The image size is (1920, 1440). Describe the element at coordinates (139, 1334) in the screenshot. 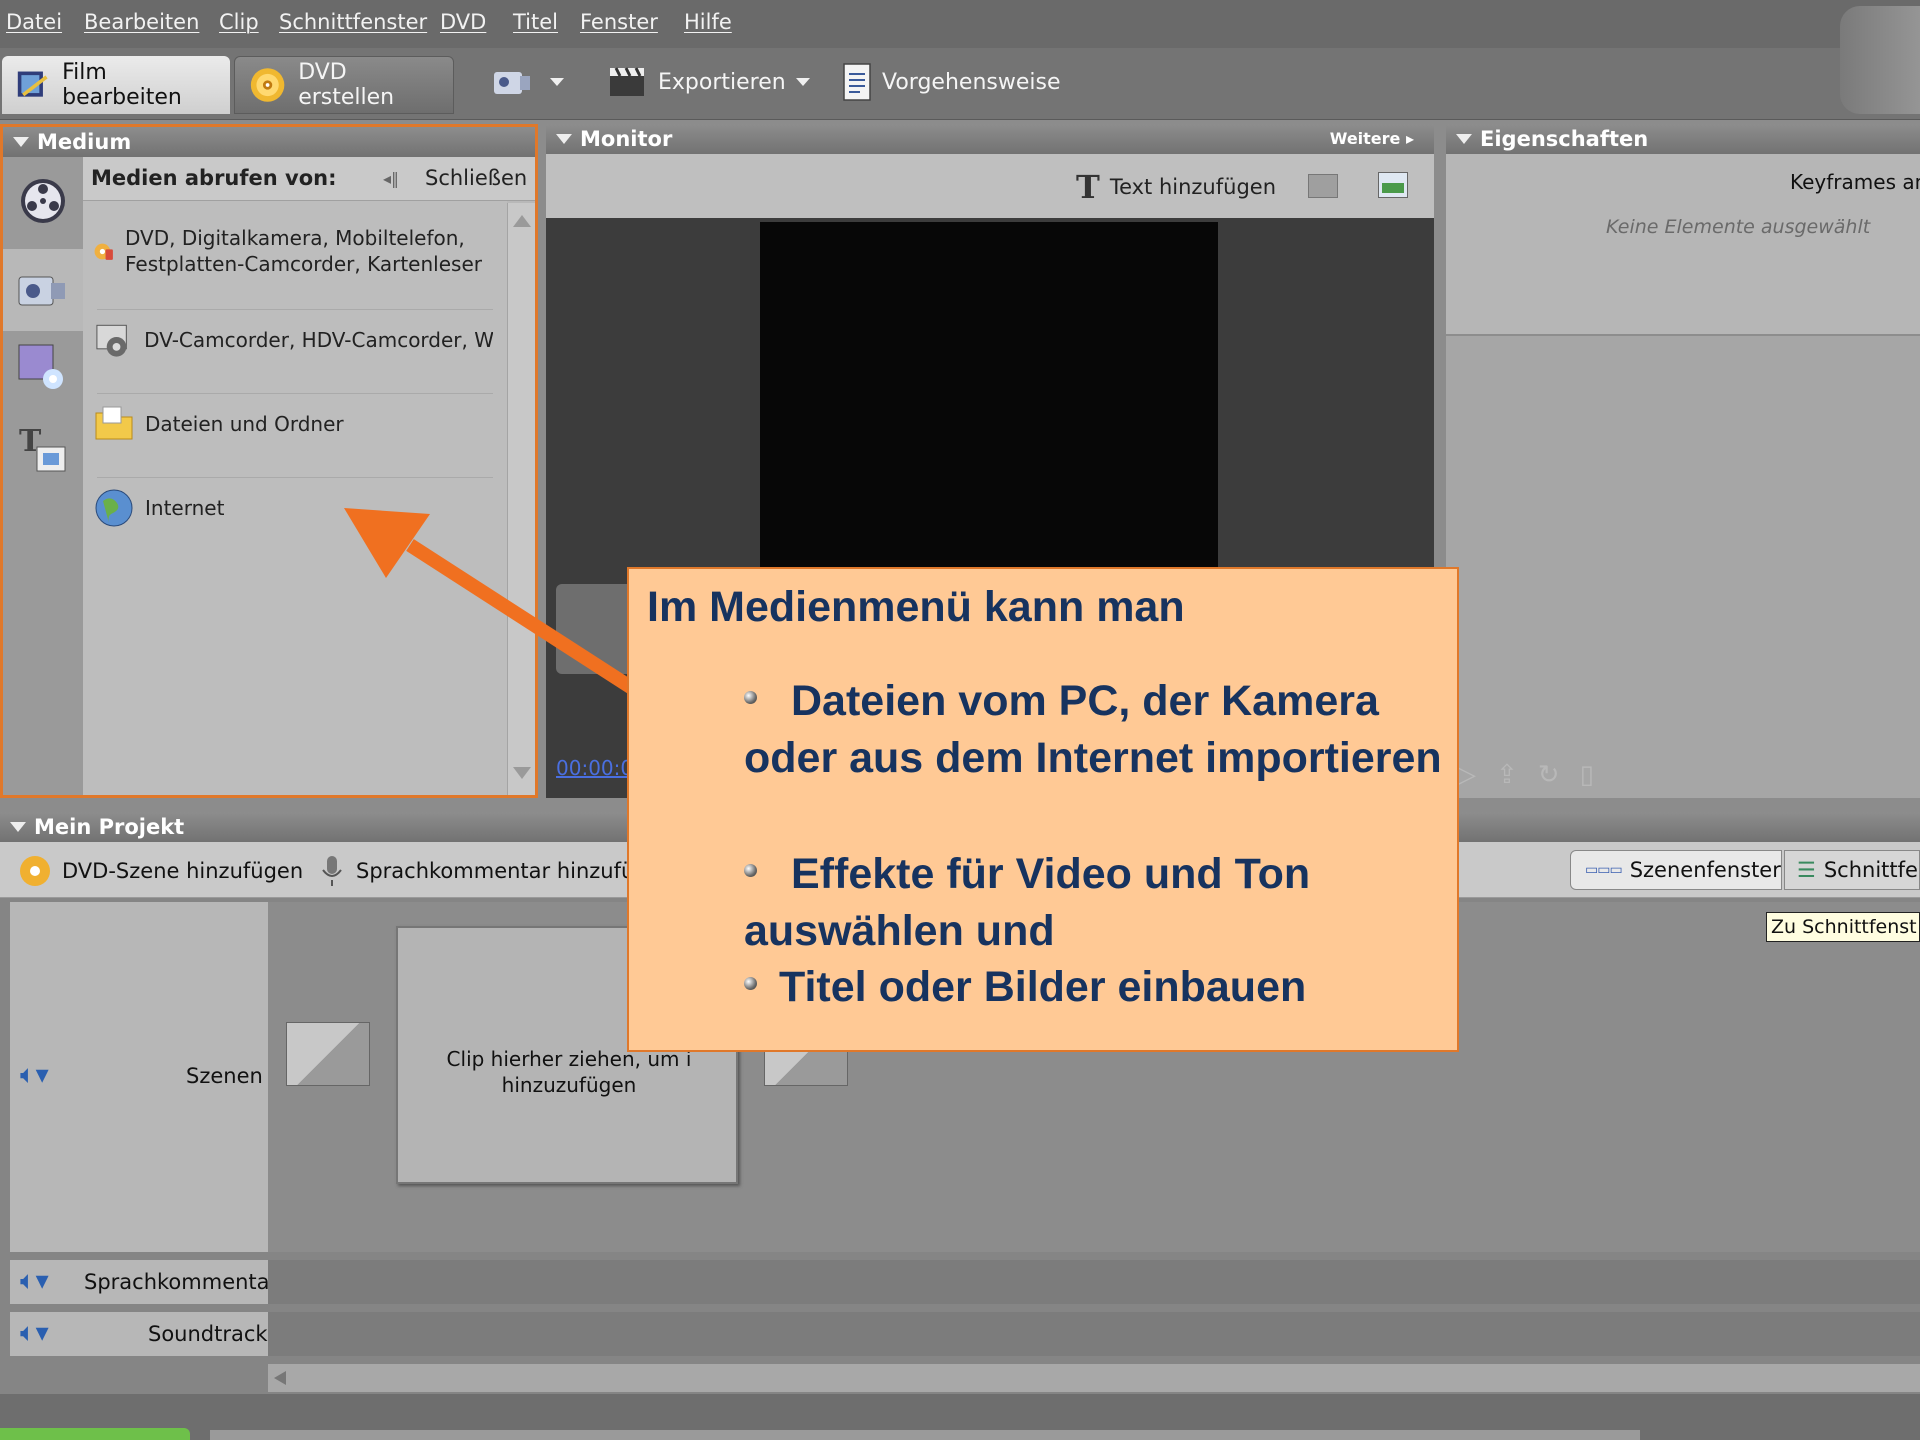

I see `soundtrack-track-header: 🔈︎▾ Soundtrack` at that location.